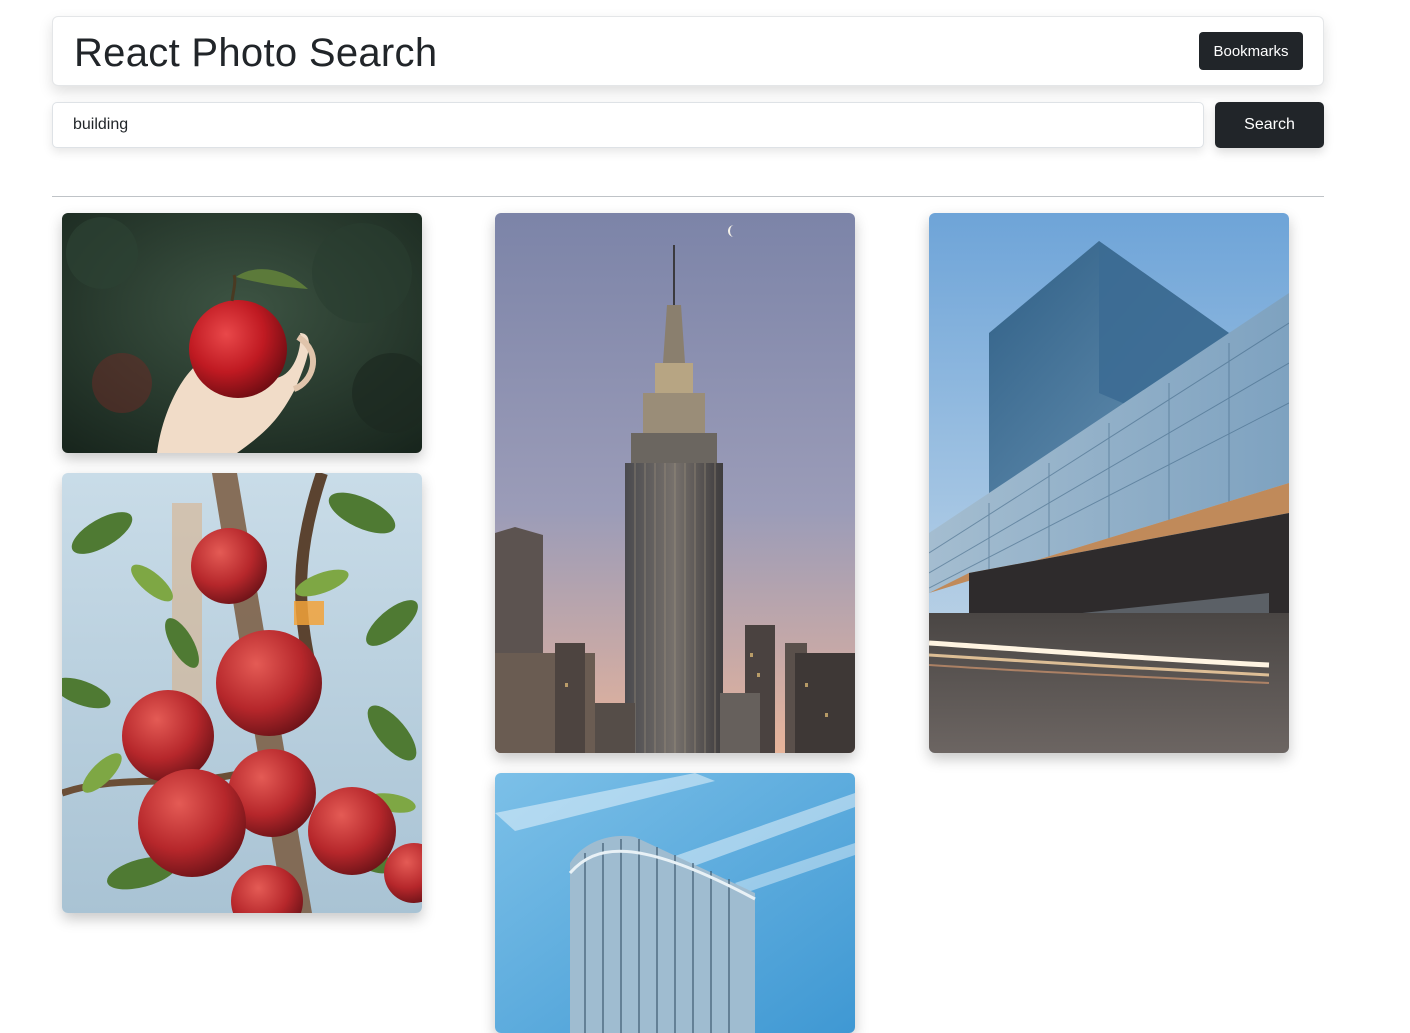 The width and height of the screenshot is (1410, 1033). Describe the element at coordinates (1251, 51) in the screenshot. I see `bookmarks-button: Bookmarks` at that location.